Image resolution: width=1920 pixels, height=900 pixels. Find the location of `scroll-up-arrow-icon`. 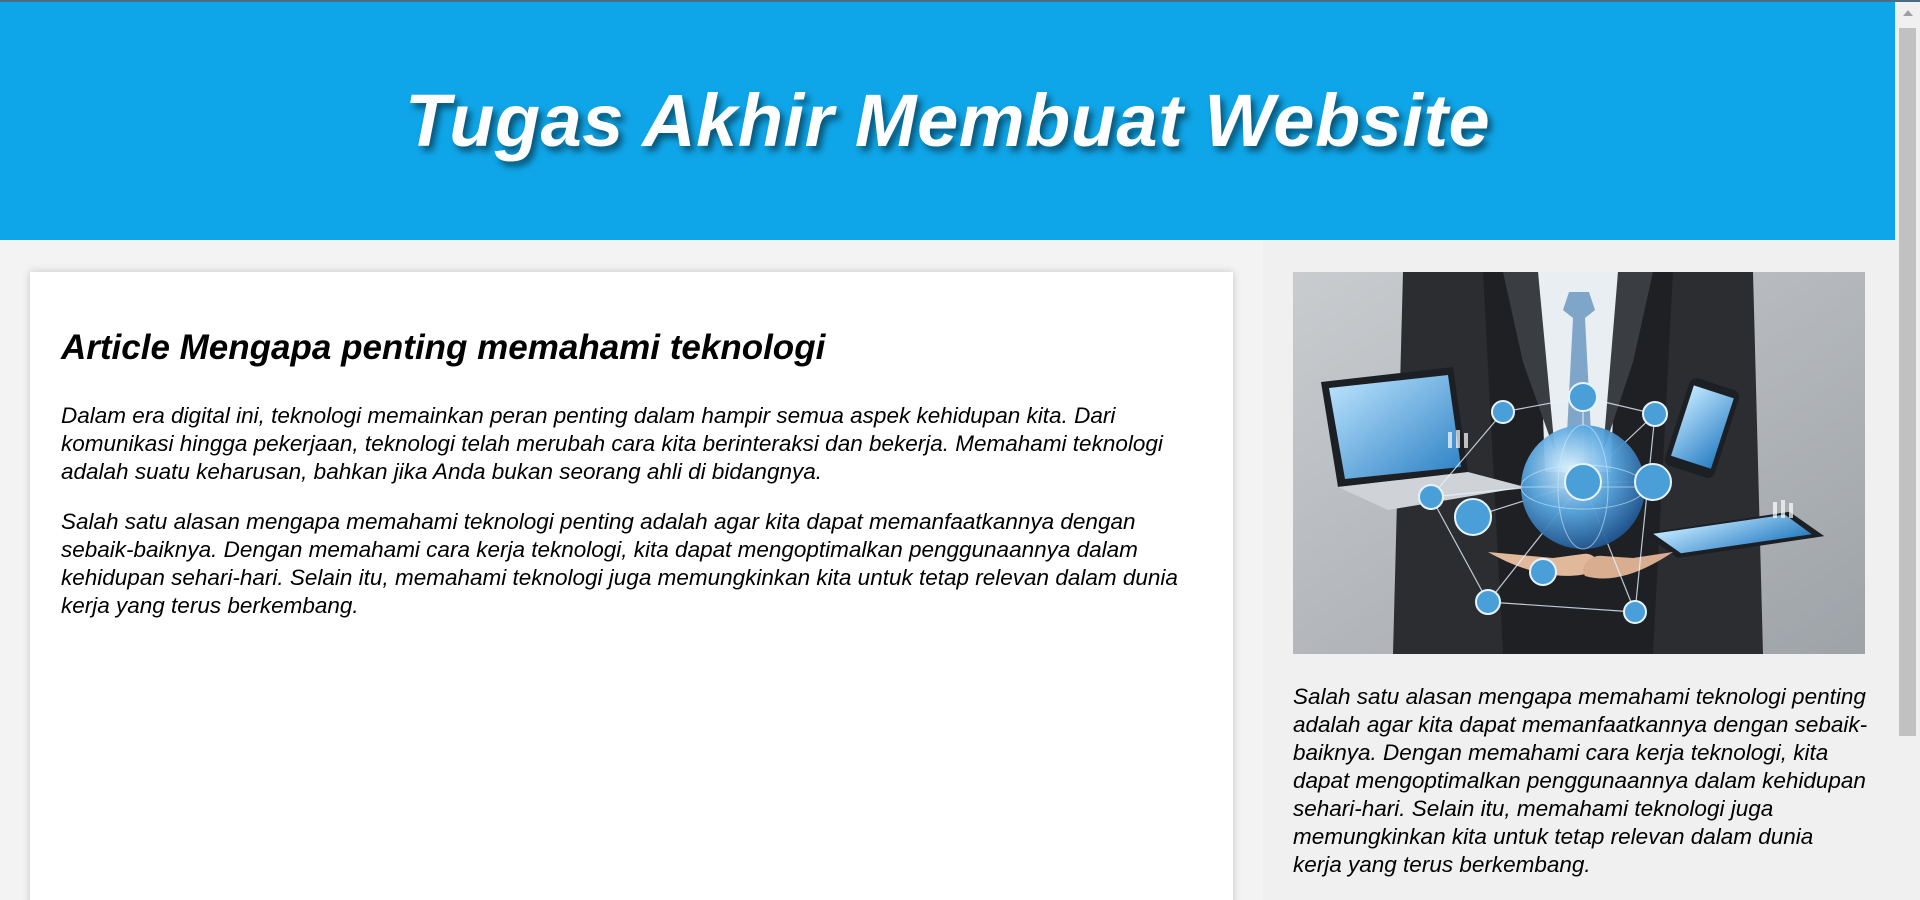

scroll-up-arrow-icon is located at coordinates (1908, 13).